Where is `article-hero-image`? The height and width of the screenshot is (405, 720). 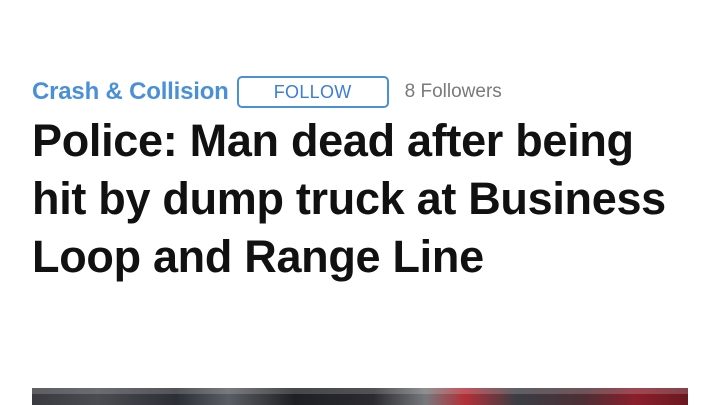 article-hero-image is located at coordinates (360, 396).